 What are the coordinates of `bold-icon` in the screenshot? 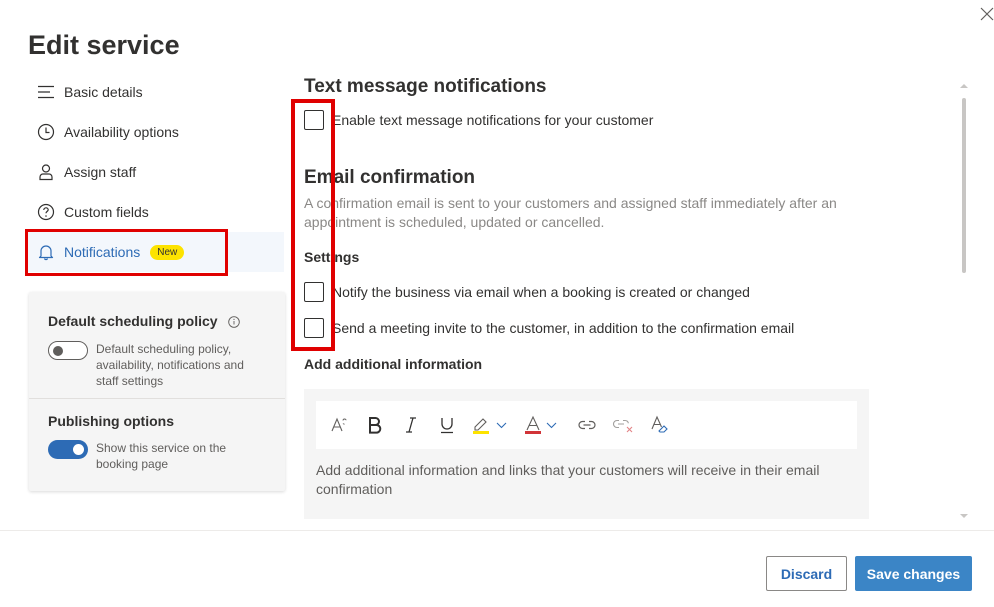 It's located at (375, 425).